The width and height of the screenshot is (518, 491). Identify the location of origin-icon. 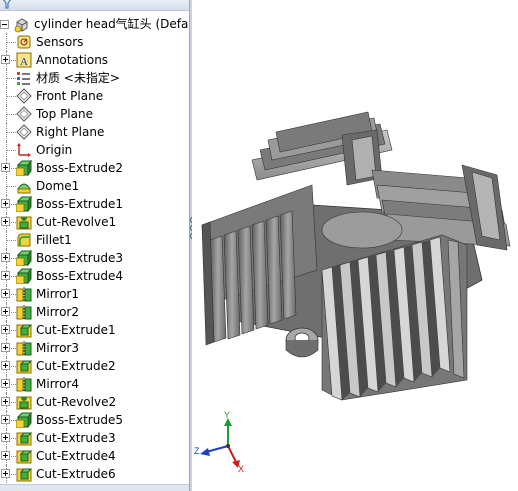
(24, 150).